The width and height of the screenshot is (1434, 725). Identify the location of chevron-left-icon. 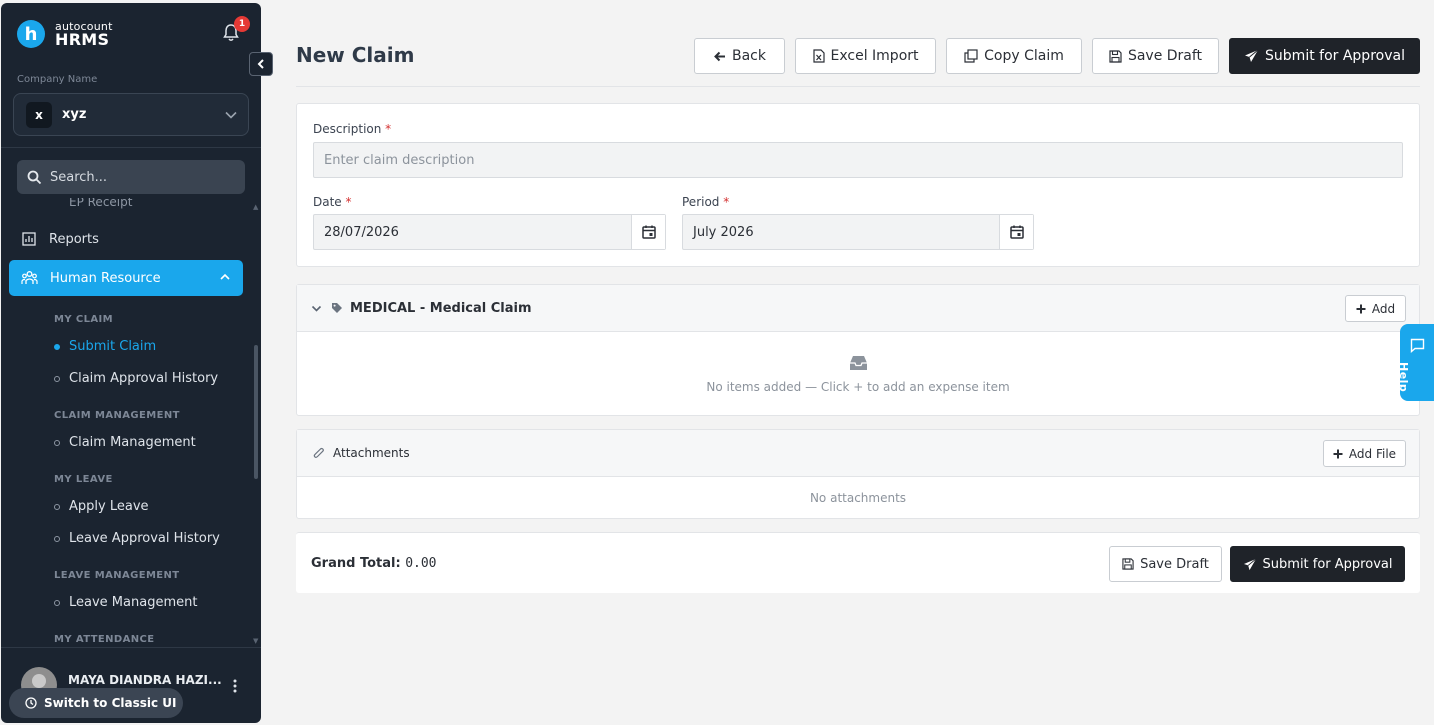
(260, 64).